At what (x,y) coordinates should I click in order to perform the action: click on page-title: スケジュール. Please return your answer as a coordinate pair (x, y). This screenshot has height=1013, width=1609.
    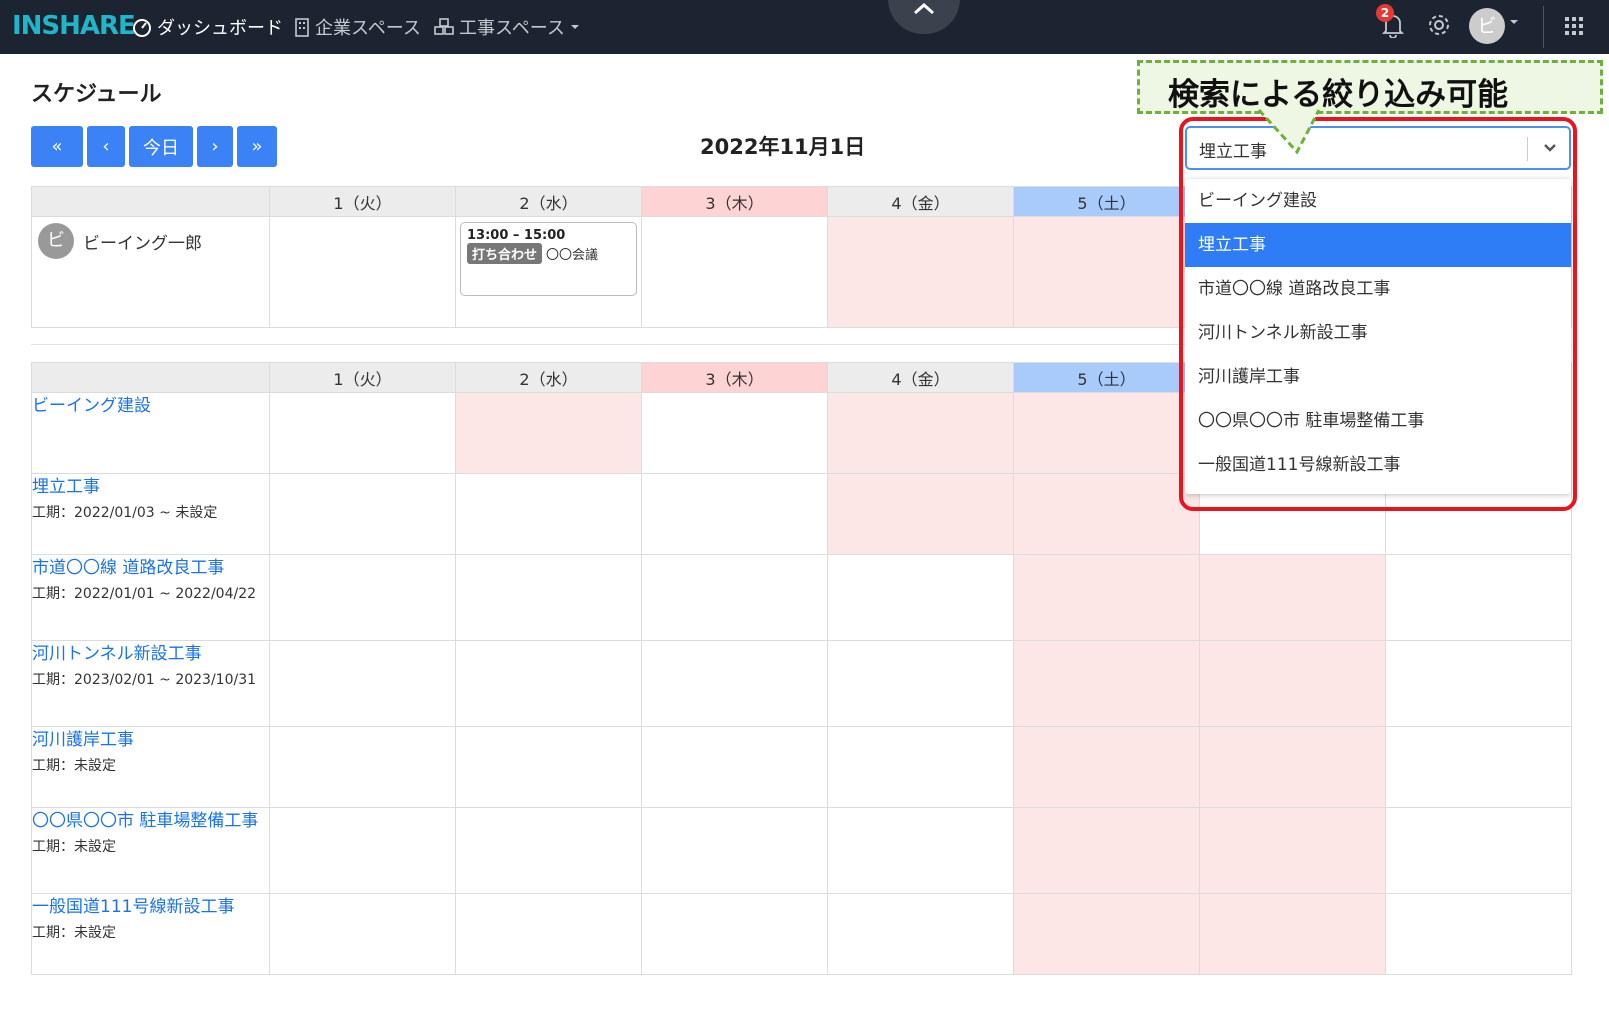
    Looking at the image, I should click on (96, 94).